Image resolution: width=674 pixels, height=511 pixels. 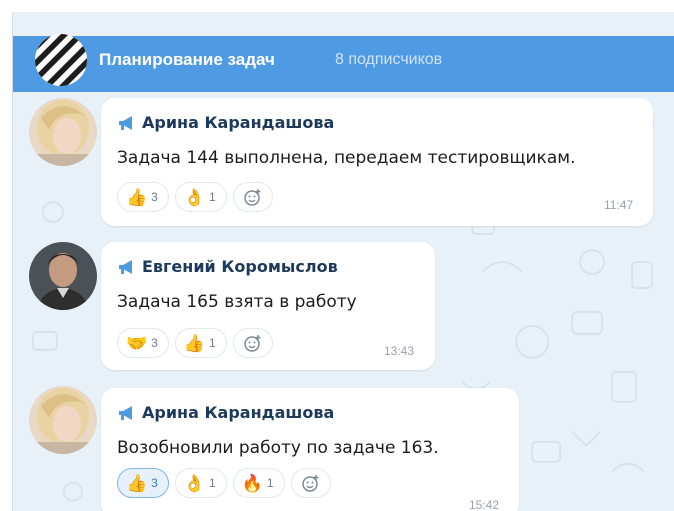 I want to click on message-text: Задача 165 взята в работу, so click(x=237, y=302).